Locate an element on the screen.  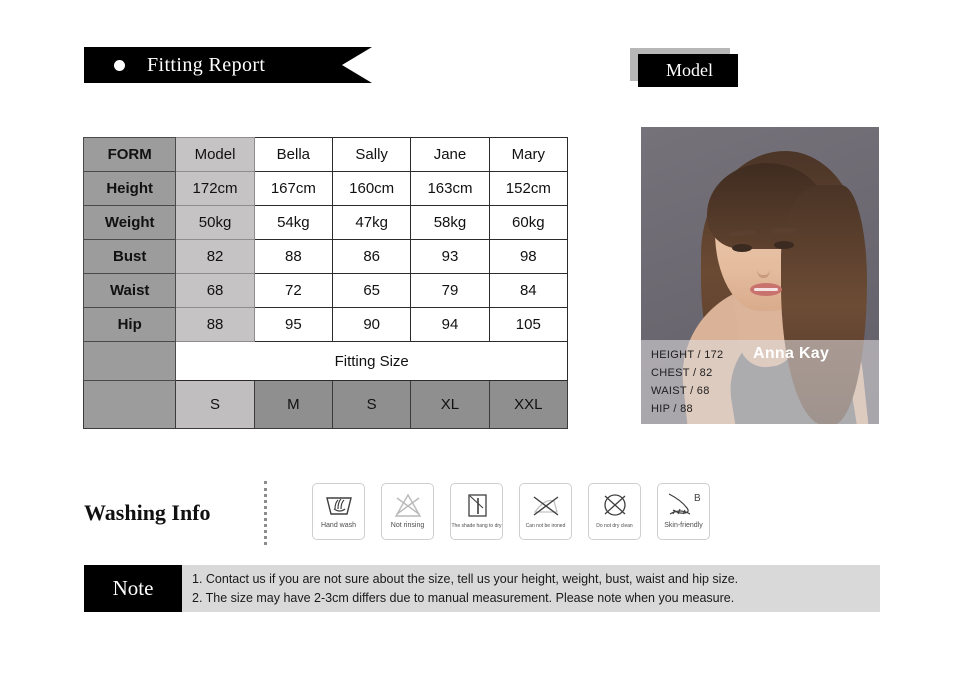
table-cell: 172cm is located at coordinates (215, 188).